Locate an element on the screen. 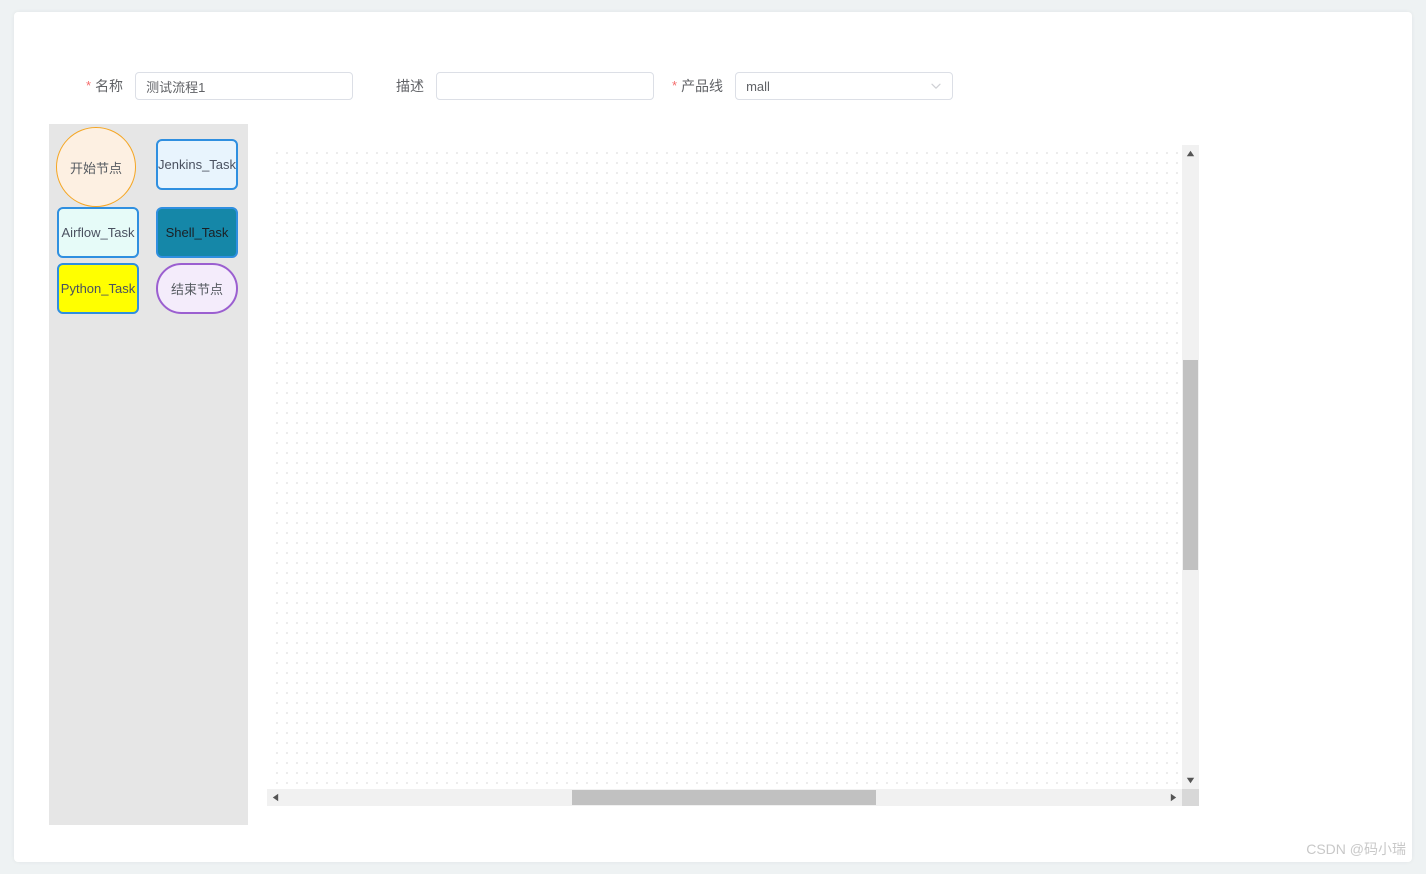  scroll-right-button is located at coordinates (1173, 797).